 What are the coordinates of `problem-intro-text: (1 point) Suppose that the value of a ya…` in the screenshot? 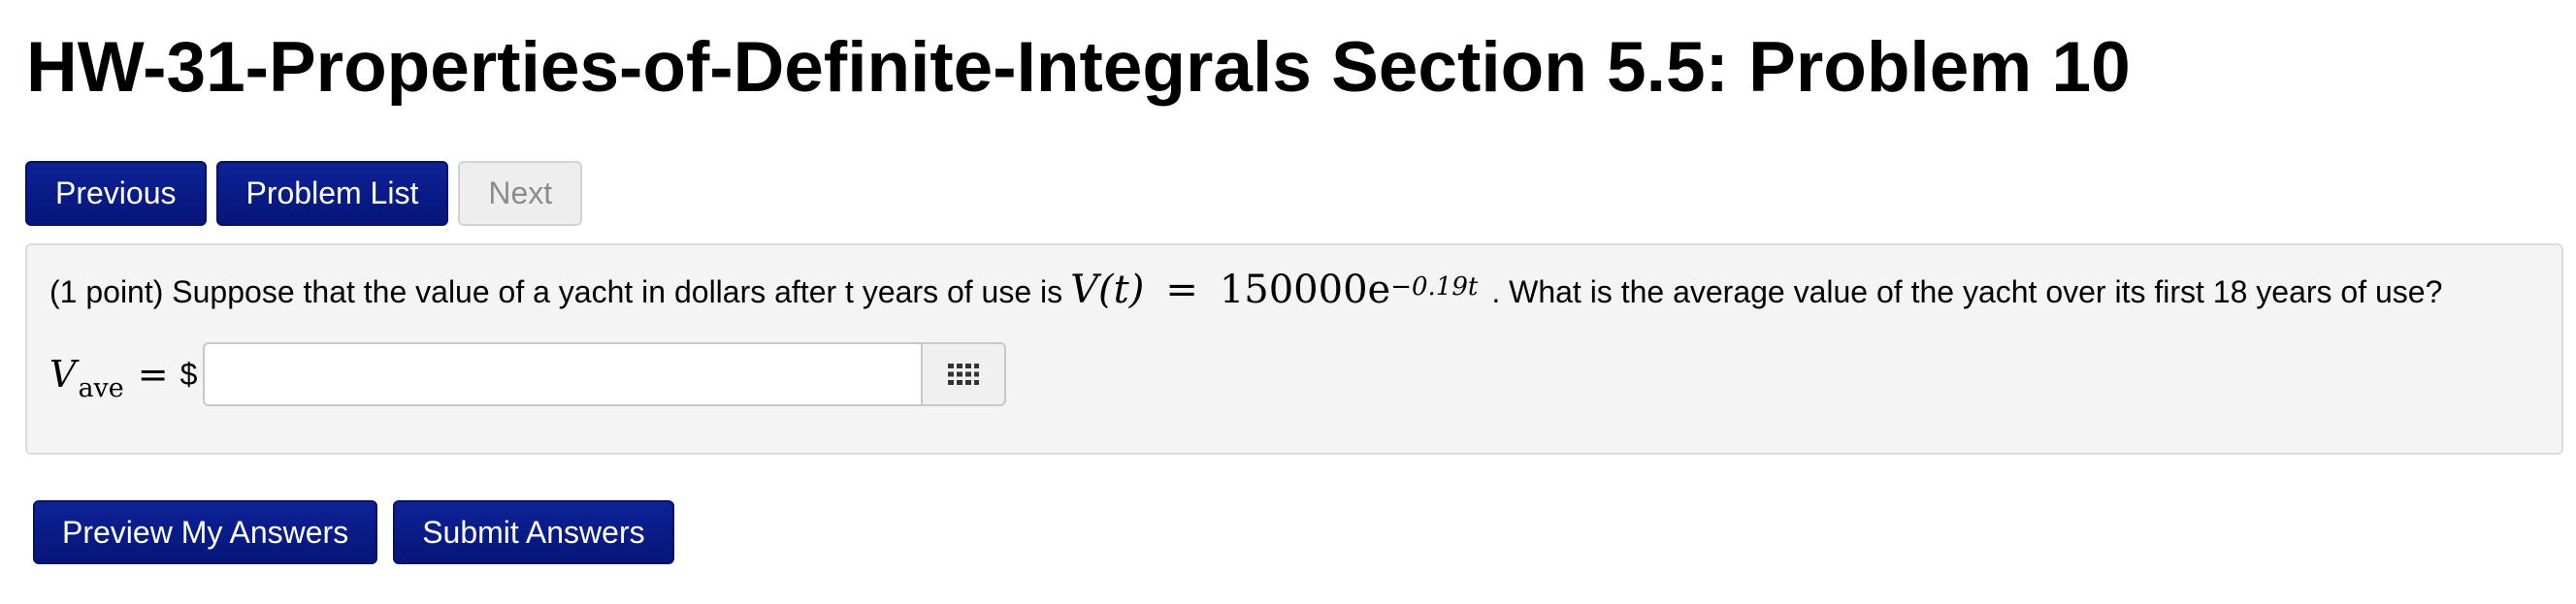 It's located at (556, 291).